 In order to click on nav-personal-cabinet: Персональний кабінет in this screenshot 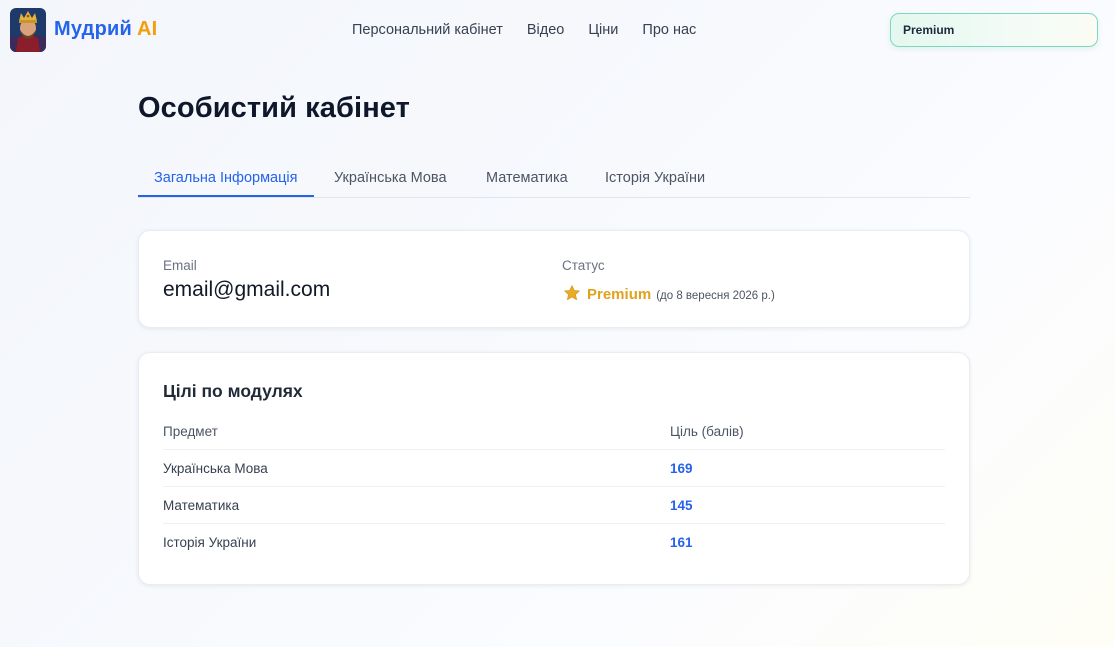, I will do `click(427, 30)`.